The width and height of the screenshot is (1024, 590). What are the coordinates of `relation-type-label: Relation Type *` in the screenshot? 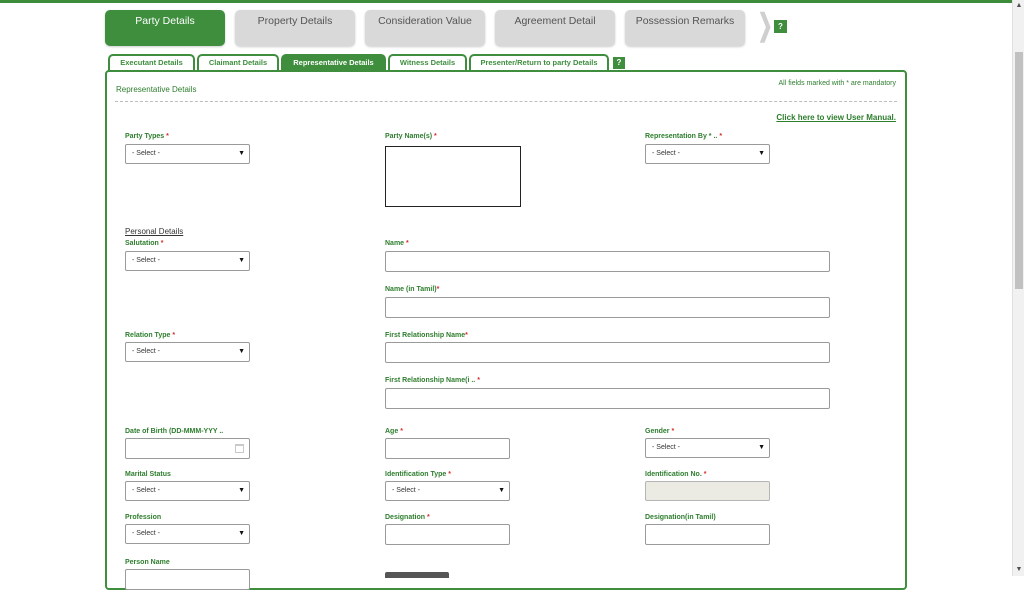 It's located at (150, 335).